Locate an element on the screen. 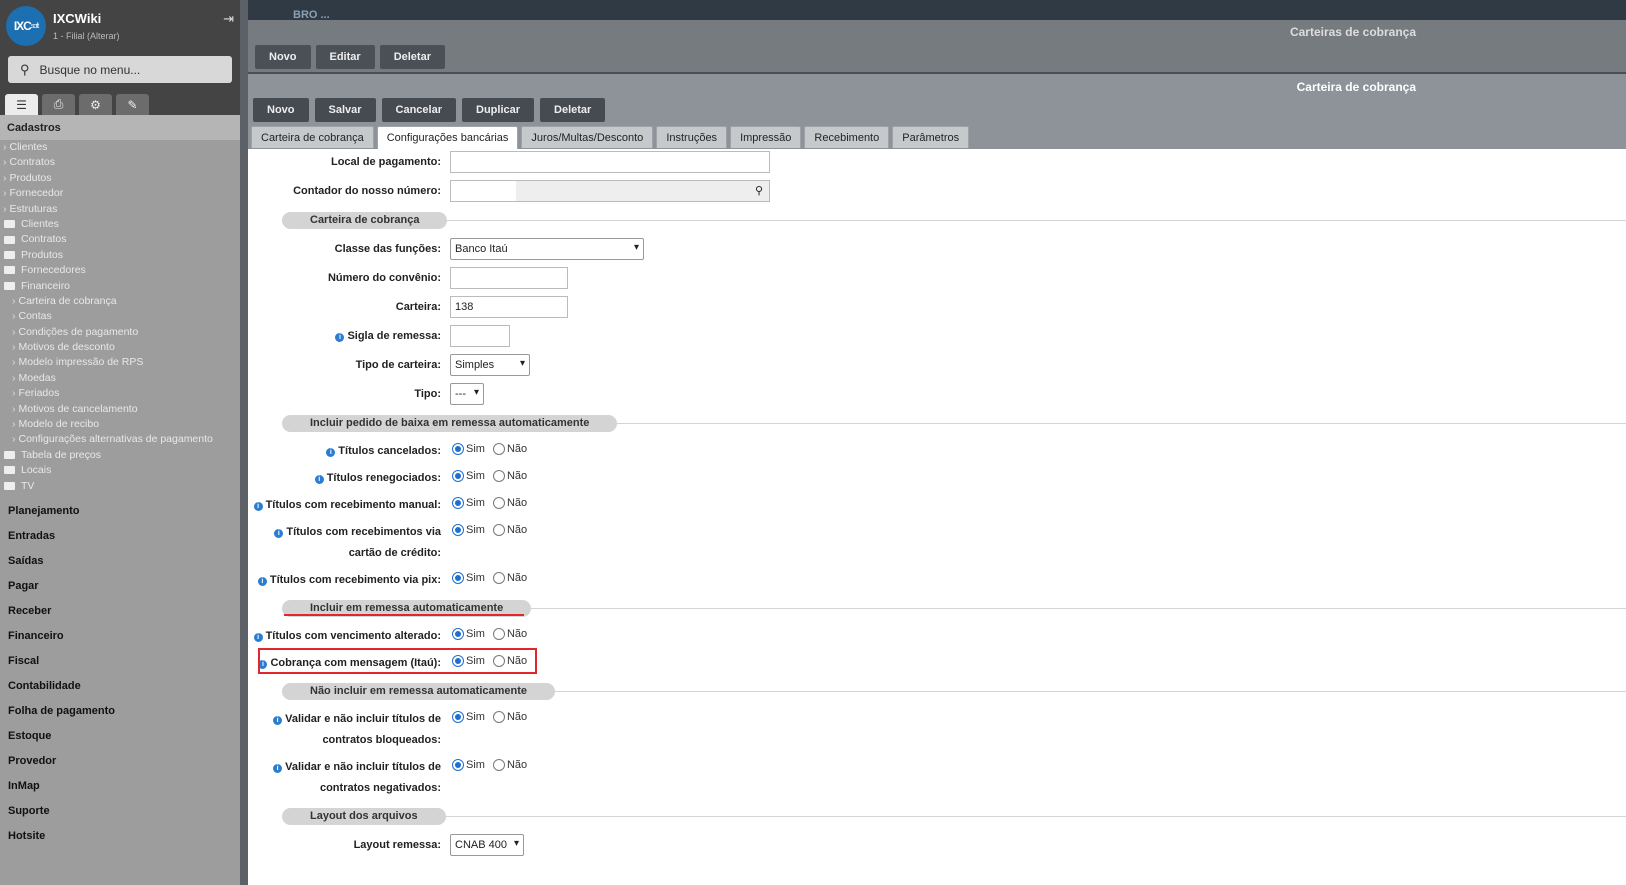 Image resolution: width=1626 pixels, height=885 pixels. print-icon: ⎙ is located at coordinates (58, 104).